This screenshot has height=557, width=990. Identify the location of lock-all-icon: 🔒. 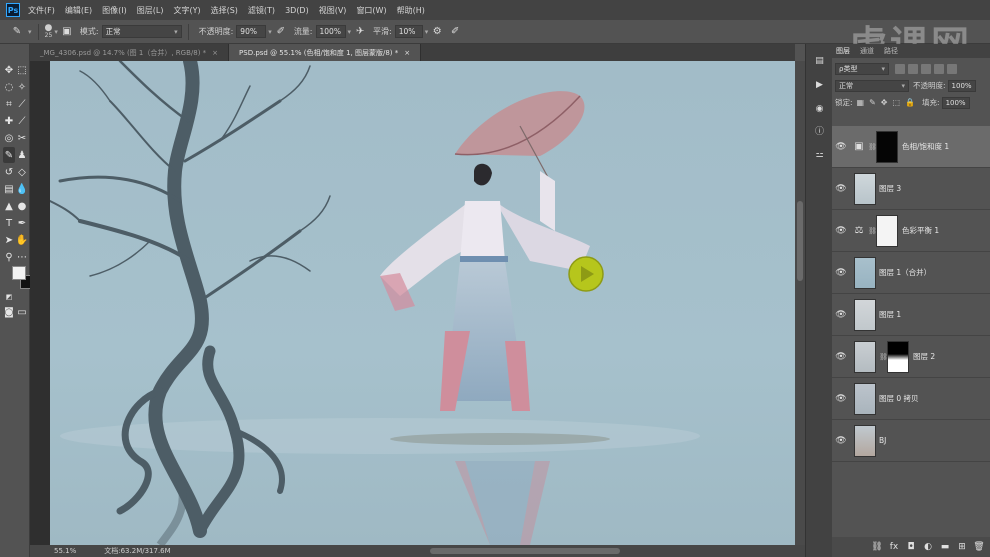
(910, 102).